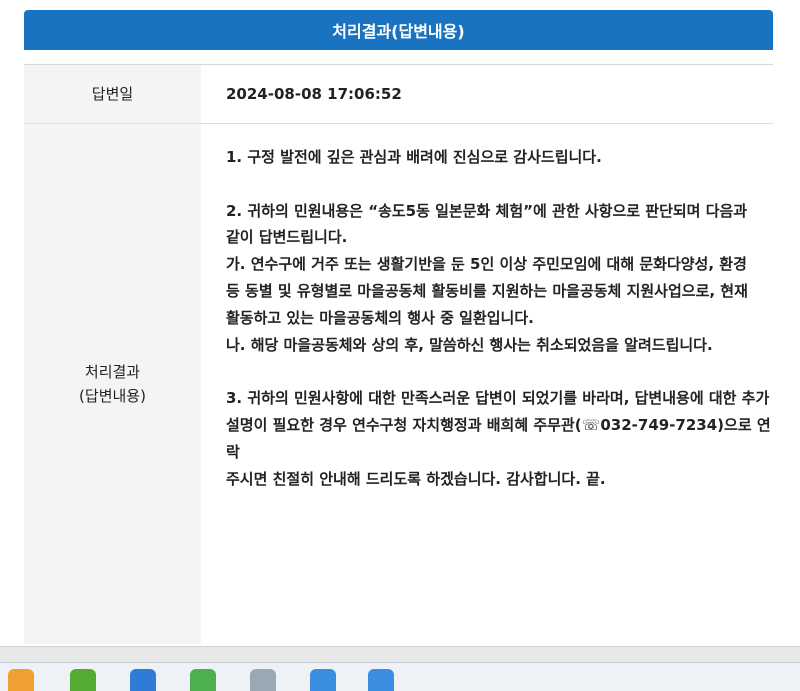  I want to click on horizontal-scrollbar, so click(400, 654).